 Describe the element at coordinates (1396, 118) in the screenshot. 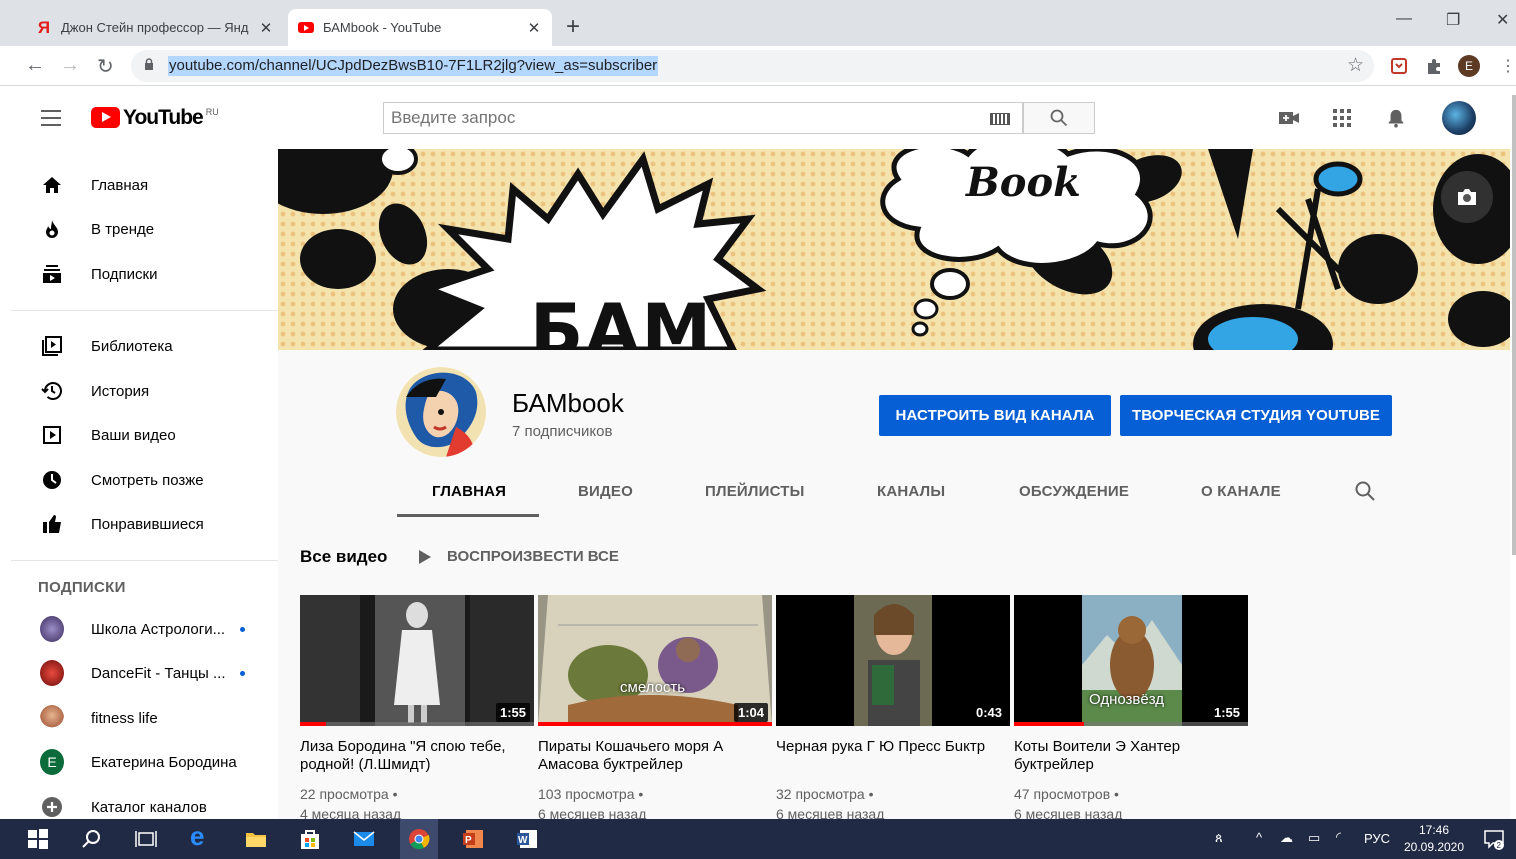

I see `notifications-bell-icon` at that location.